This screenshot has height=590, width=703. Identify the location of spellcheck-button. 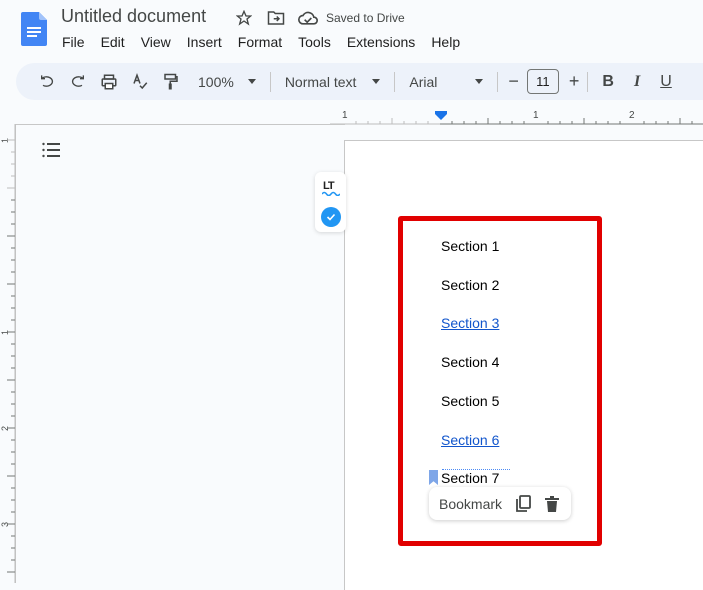
(140, 82).